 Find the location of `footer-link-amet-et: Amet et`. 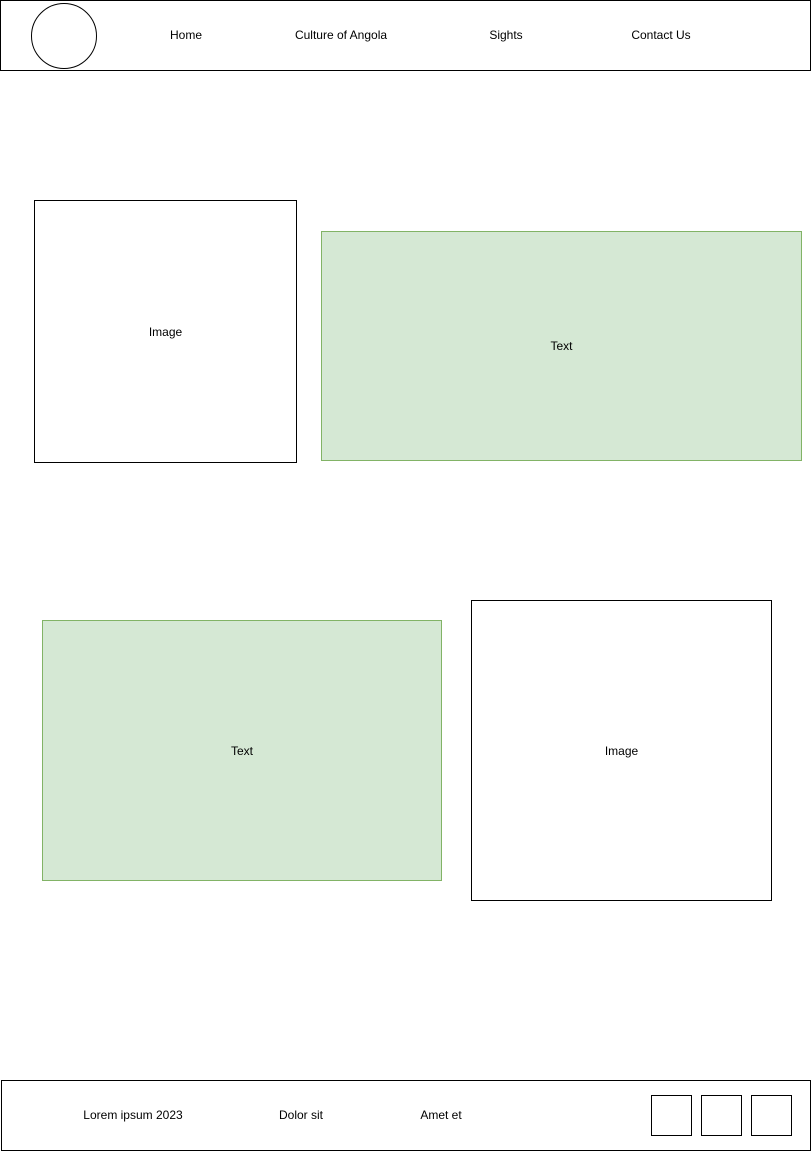

footer-link-amet-et: Amet et is located at coordinates (441, 1115).